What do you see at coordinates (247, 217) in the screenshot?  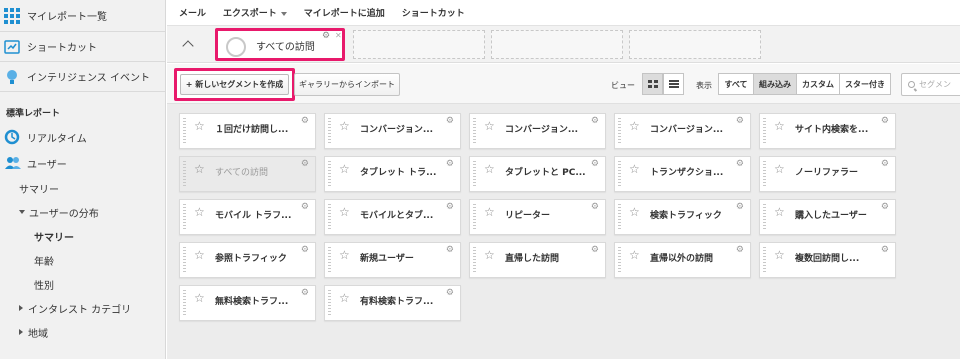 I see `segment-card: ☆ モバイル トラフ... ⚙` at bounding box center [247, 217].